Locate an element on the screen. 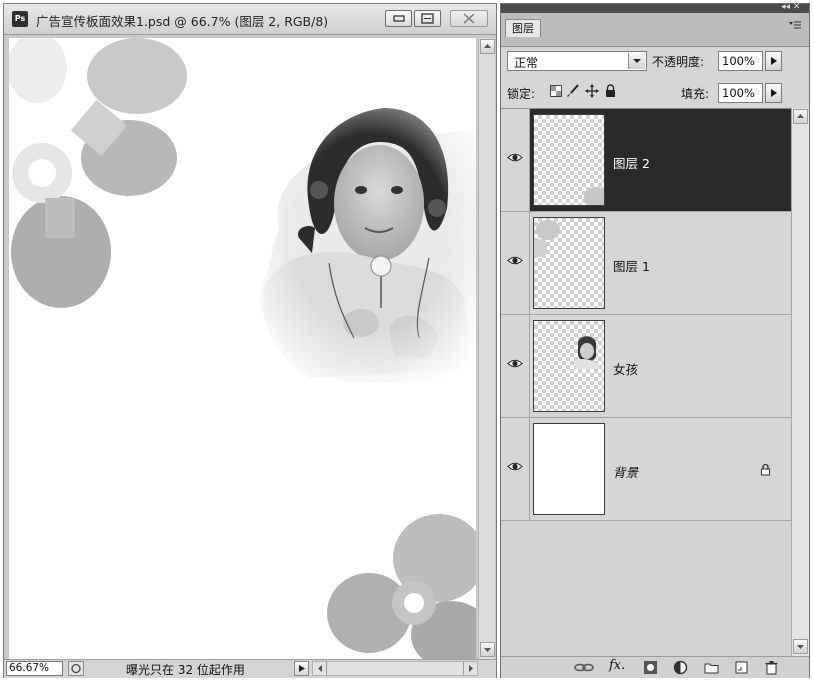 This screenshot has width=813, height=681. zoom-field: 66.67% is located at coordinates (34, 668).